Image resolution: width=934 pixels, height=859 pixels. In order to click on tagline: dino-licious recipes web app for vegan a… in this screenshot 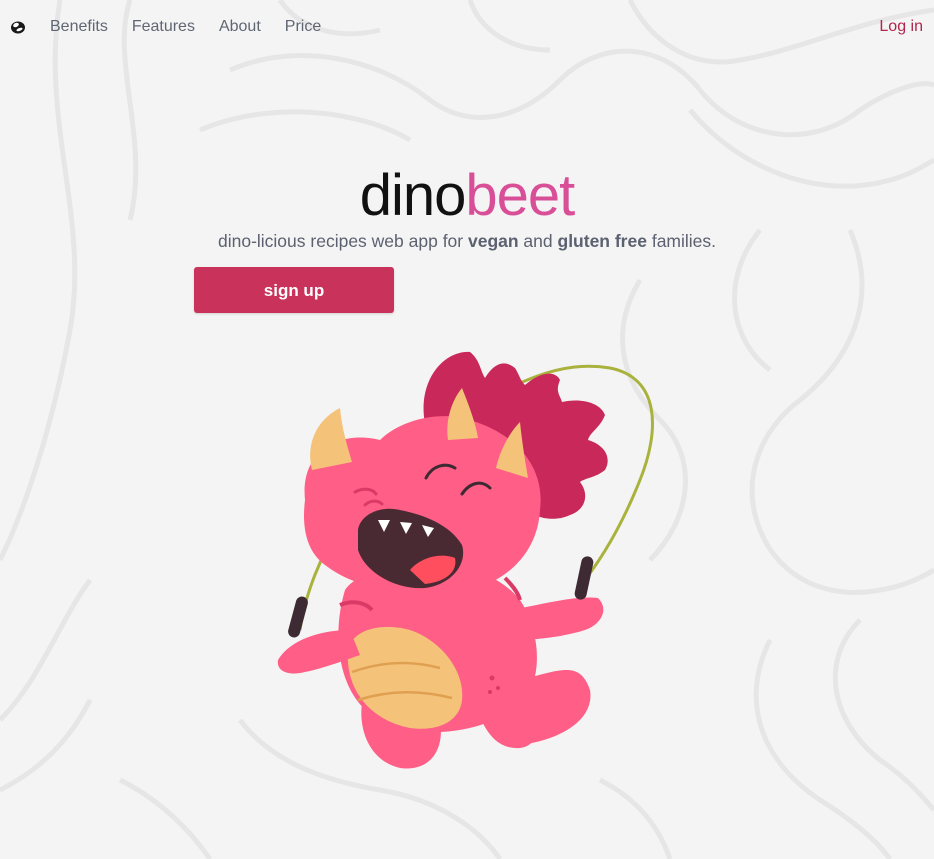, I will do `click(467, 241)`.